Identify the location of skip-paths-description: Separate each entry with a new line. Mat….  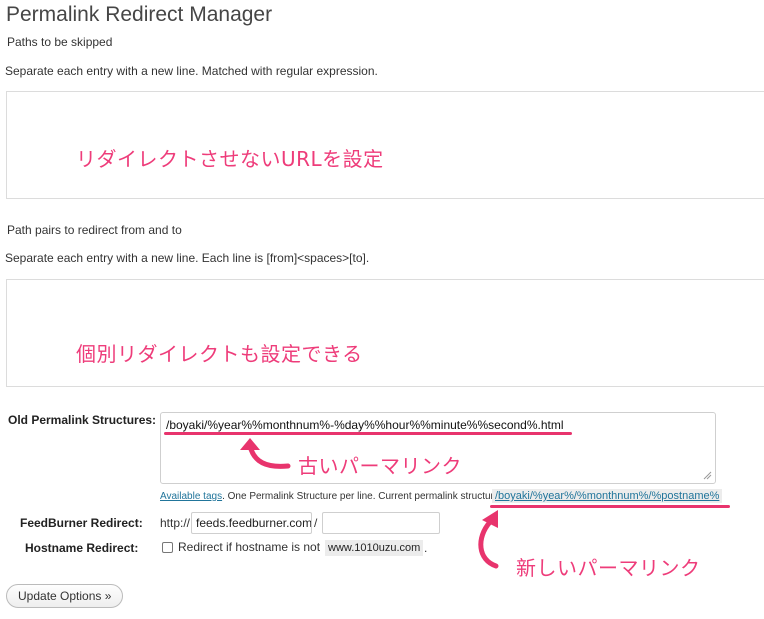
(191, 71).